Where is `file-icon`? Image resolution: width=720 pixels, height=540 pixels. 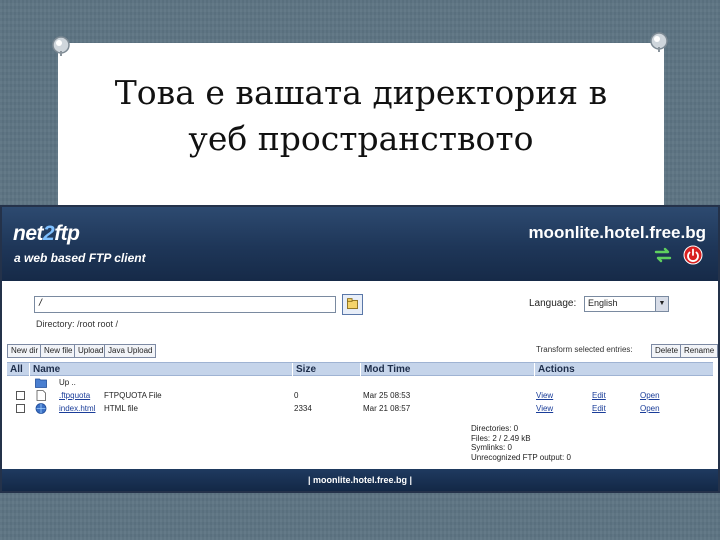 file-icon is located at coordinates (41, 395).